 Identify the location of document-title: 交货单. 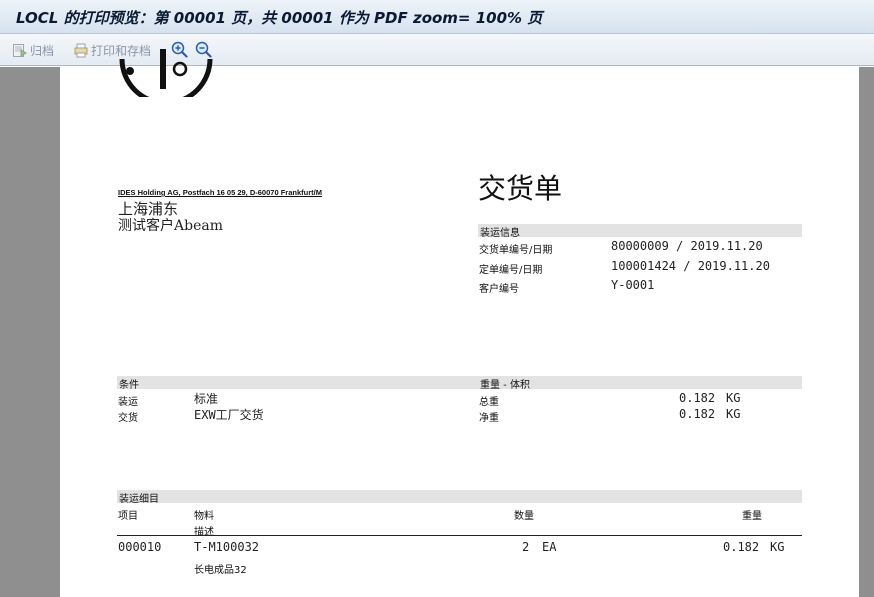
(520, 188).